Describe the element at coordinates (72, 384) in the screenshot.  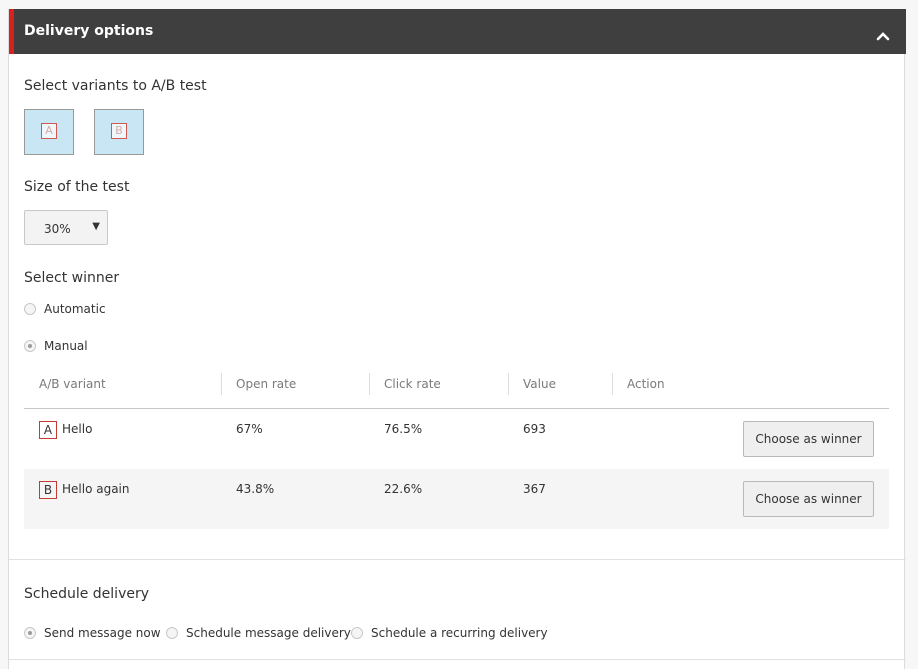
I see `col-header-variant: A/B variant` at that location.